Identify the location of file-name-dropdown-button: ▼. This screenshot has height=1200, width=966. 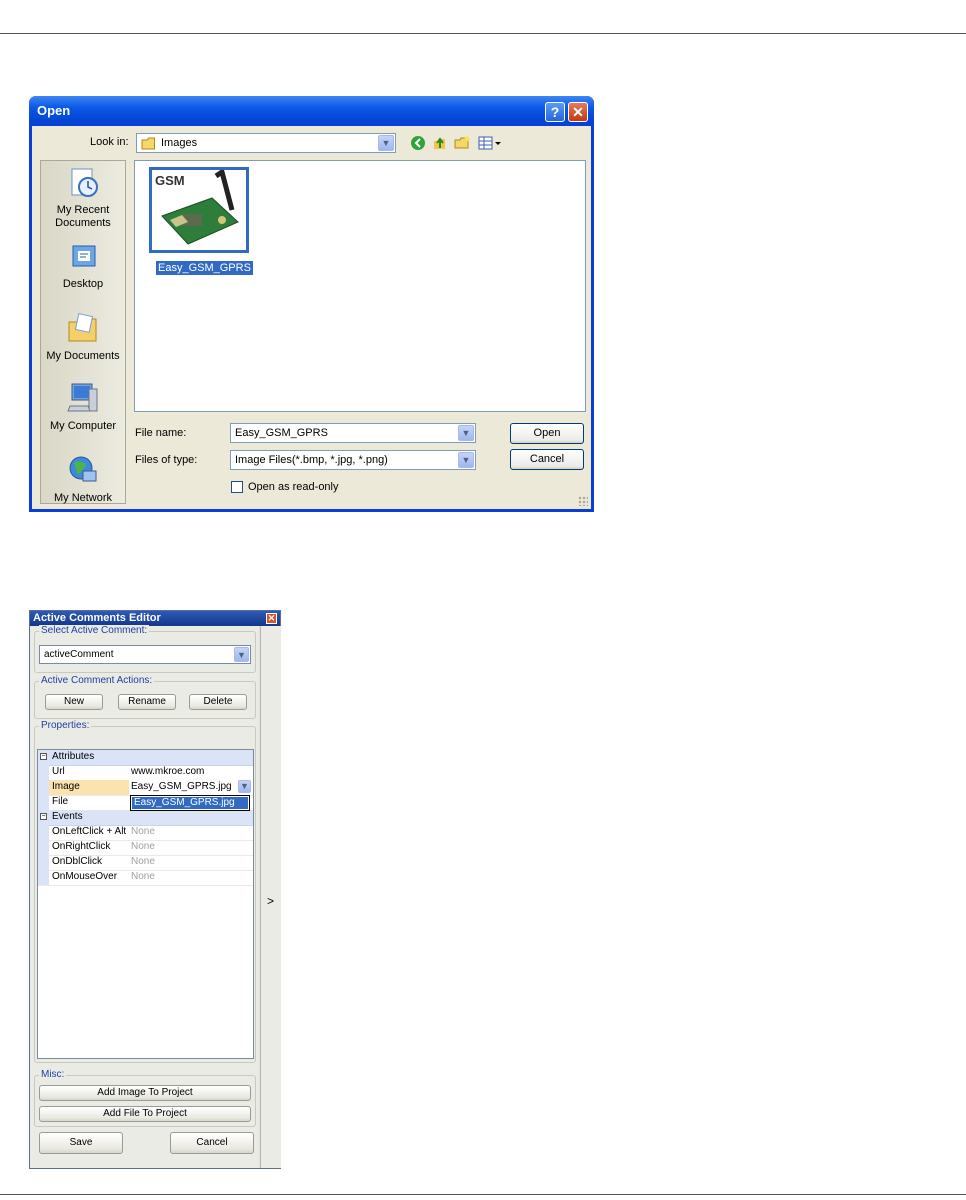
(466, 433).